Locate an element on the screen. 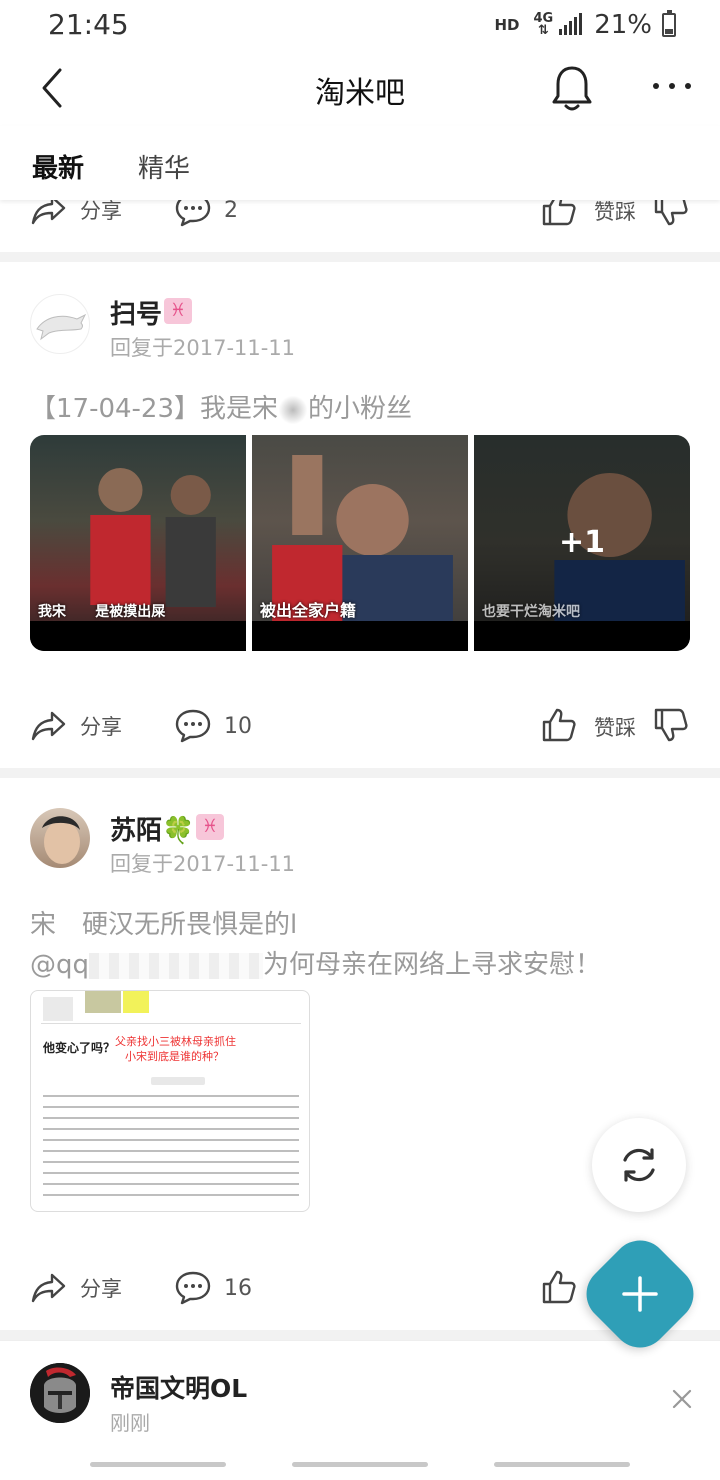 This screenshot has width=720, height=1480. hd-indicator: HD is located at coordinates (507, 25).